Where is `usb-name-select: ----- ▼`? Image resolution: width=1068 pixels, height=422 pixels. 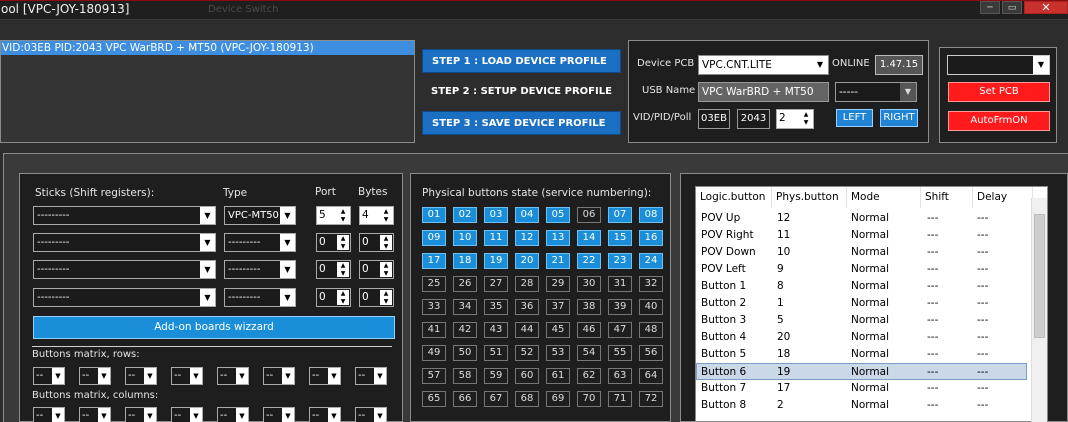 usb-name-select: ----- ▼ is located at coordinates (876, 92).